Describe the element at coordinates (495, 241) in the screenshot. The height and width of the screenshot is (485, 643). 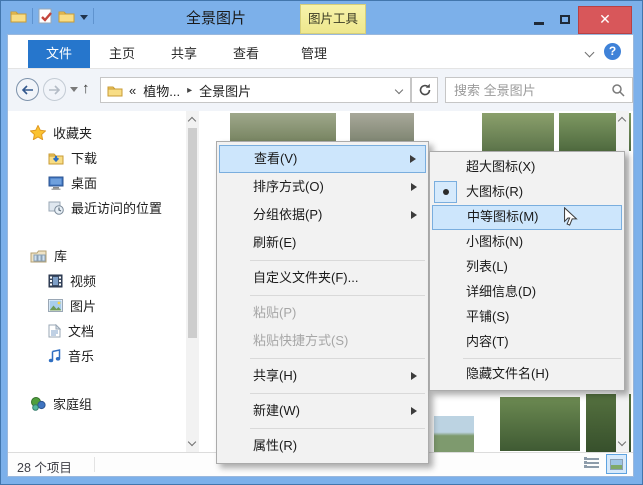
I see `menu-item-label: 小图标(N)` at that location.